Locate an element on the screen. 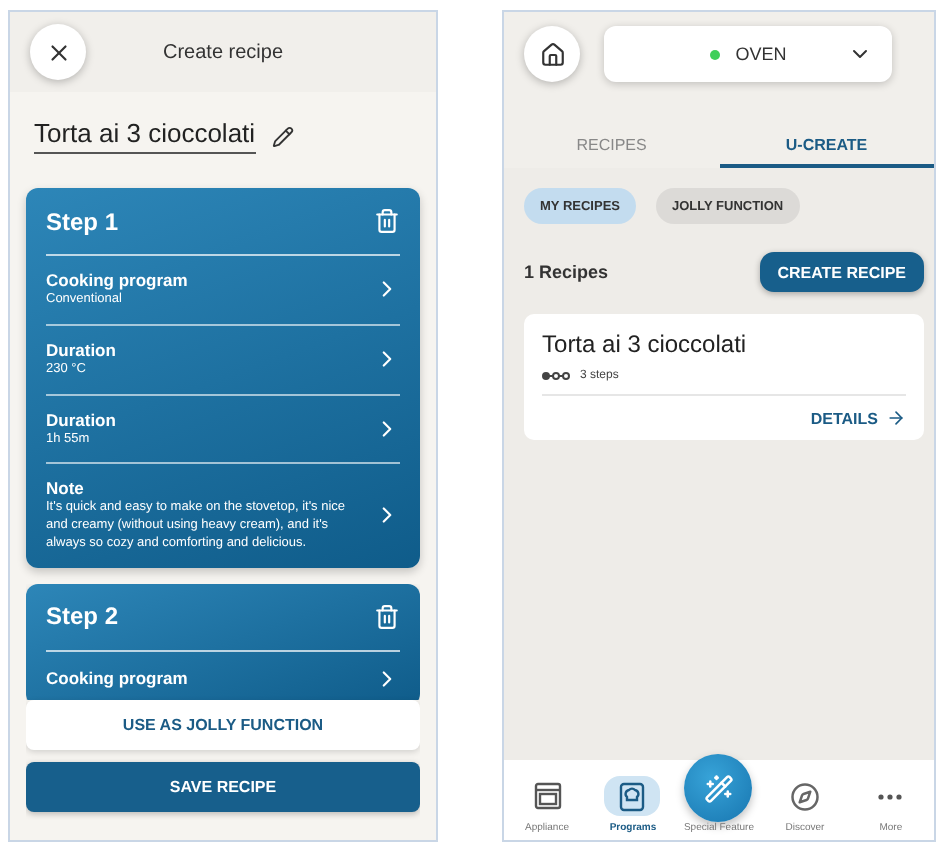 The height and width of the screenshot is (846, 936). jolly-function-button: USE AS JOLLY FUNCTION is located at coordinates (223, 724).